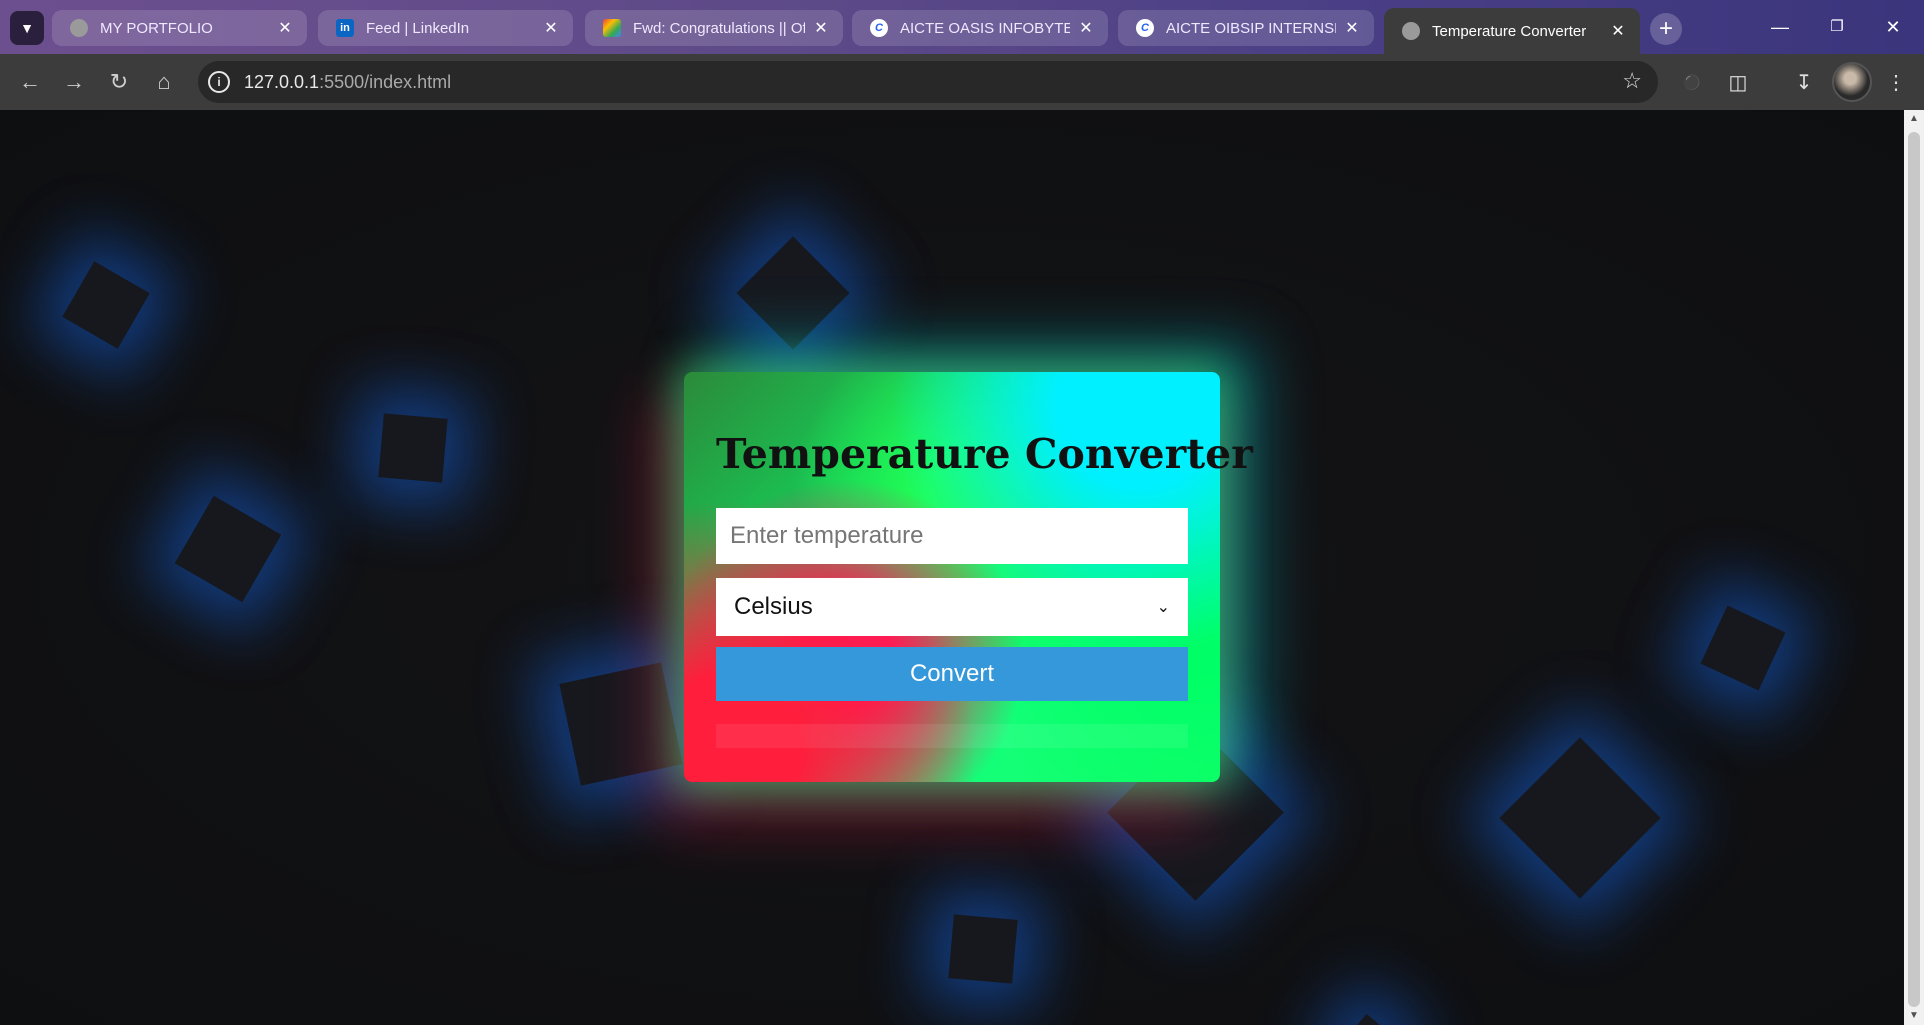 This screenshot has width=1924, height=1025. What do you see at coordinates (773, 606) in the screenshot?
I see `unit-select-value: Celsius` at bounding box center [773, 606].